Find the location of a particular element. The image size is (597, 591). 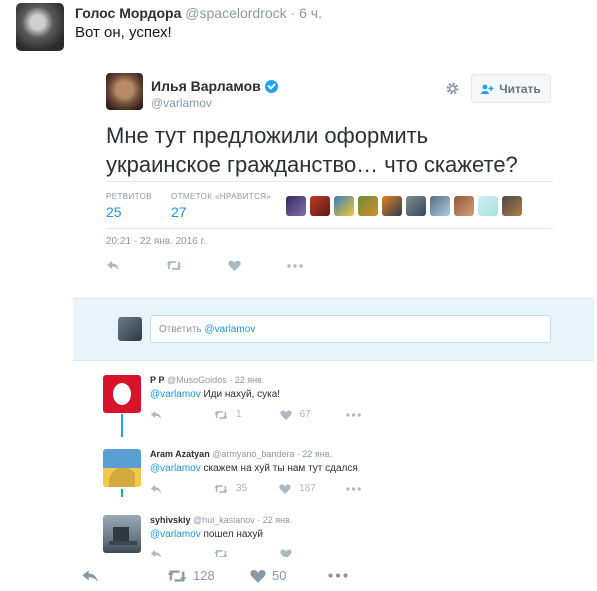

like-icon: 187 is located at coordinates (297, 488).